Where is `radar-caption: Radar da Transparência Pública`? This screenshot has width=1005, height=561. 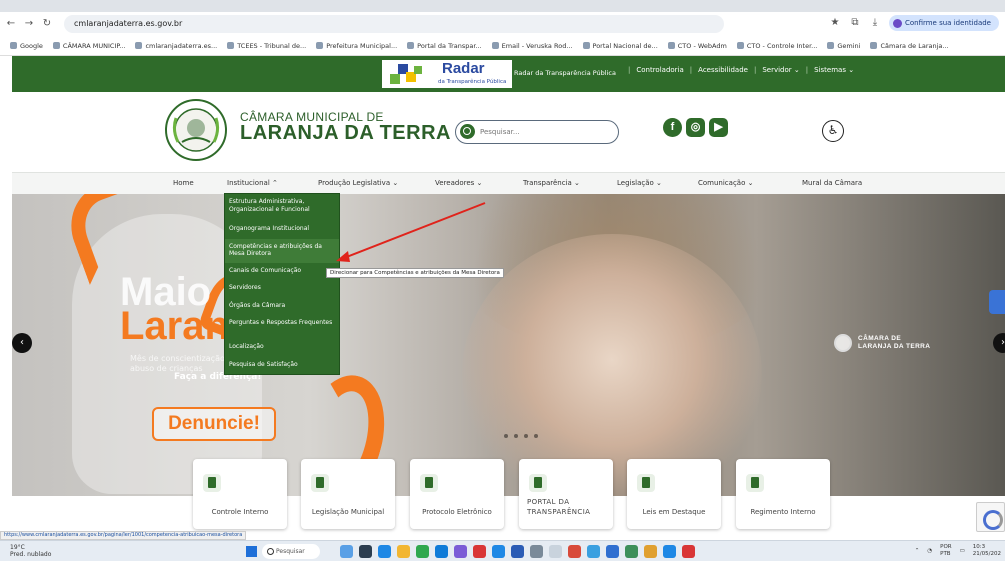
radar-caption: Radar da Transparência Pública is located at coordinates (565, 73).